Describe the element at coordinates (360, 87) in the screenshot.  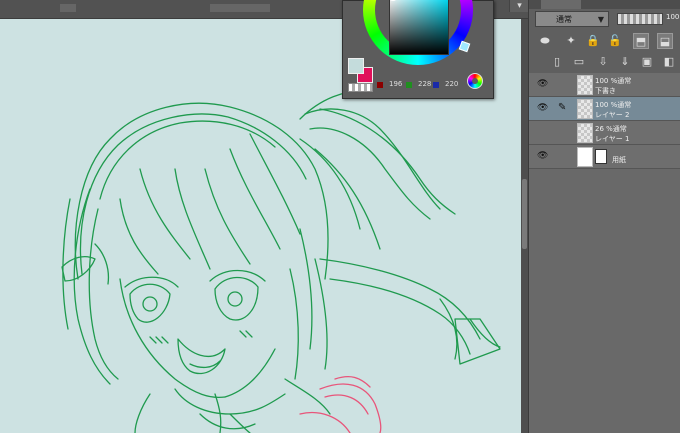
I see `transparent-color-swatch` at that location.